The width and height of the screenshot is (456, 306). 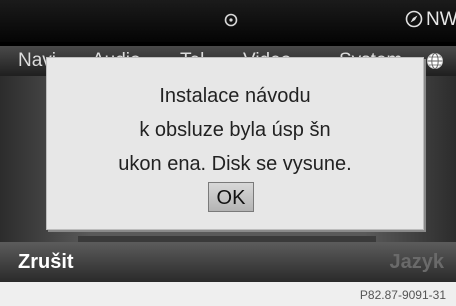 What do you see at coordinates (231, 197) in the screenshot?
I see `ok-button: OK` at bounding box center [231, 197].